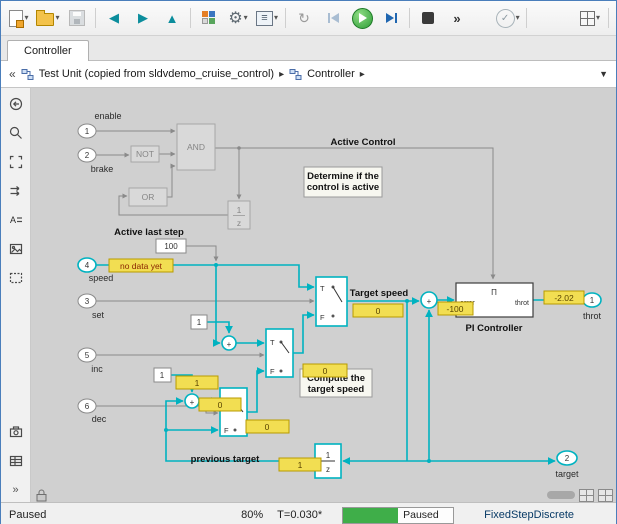  I want to click on step-forward-button, so click(391, 18).